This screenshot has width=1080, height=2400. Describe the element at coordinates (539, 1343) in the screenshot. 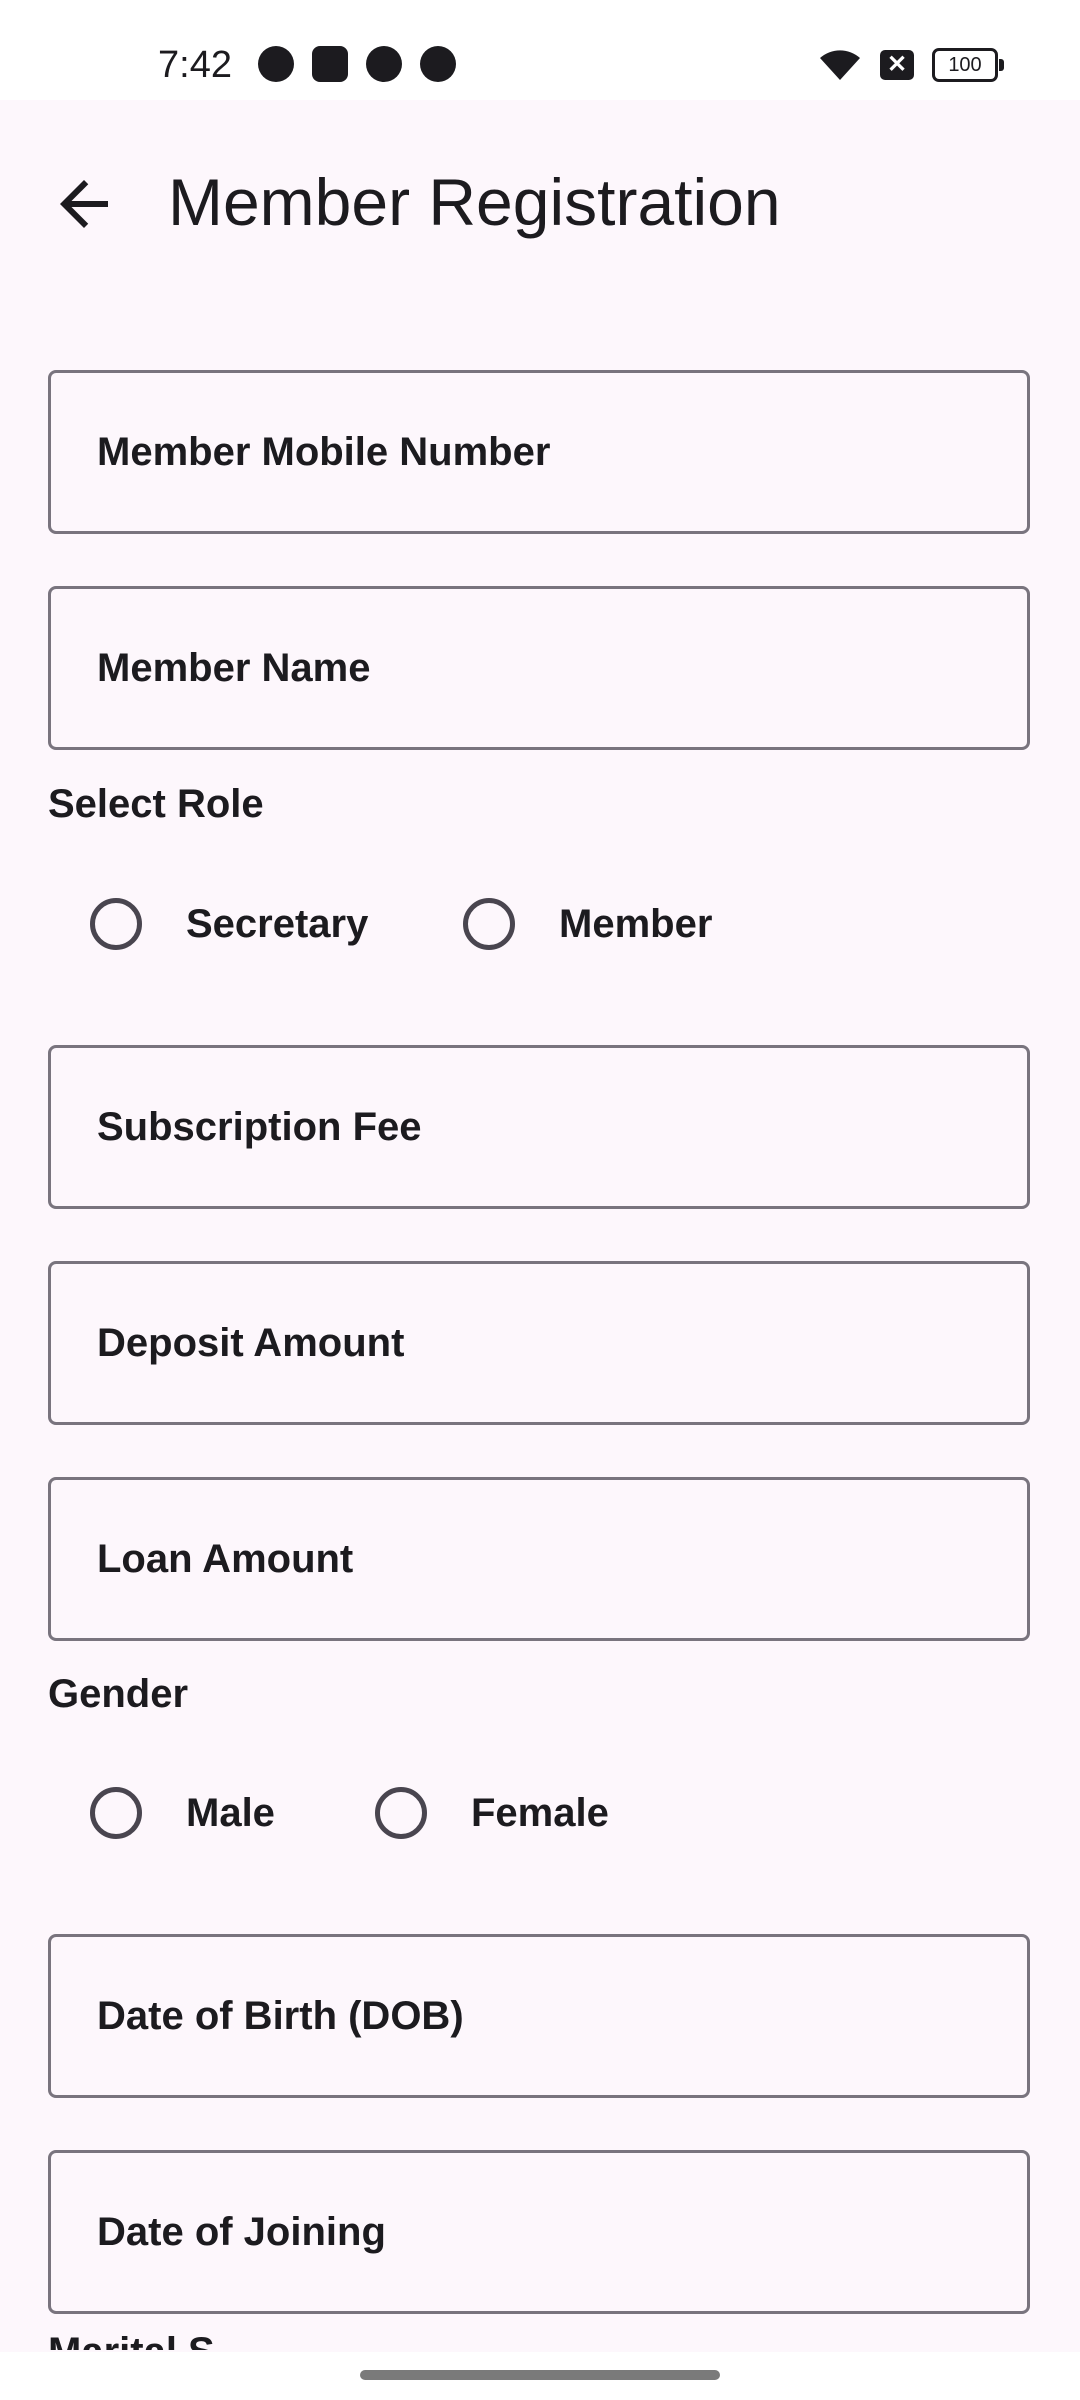

I see `deposit-amount-field: Deposit Amount` at that location.